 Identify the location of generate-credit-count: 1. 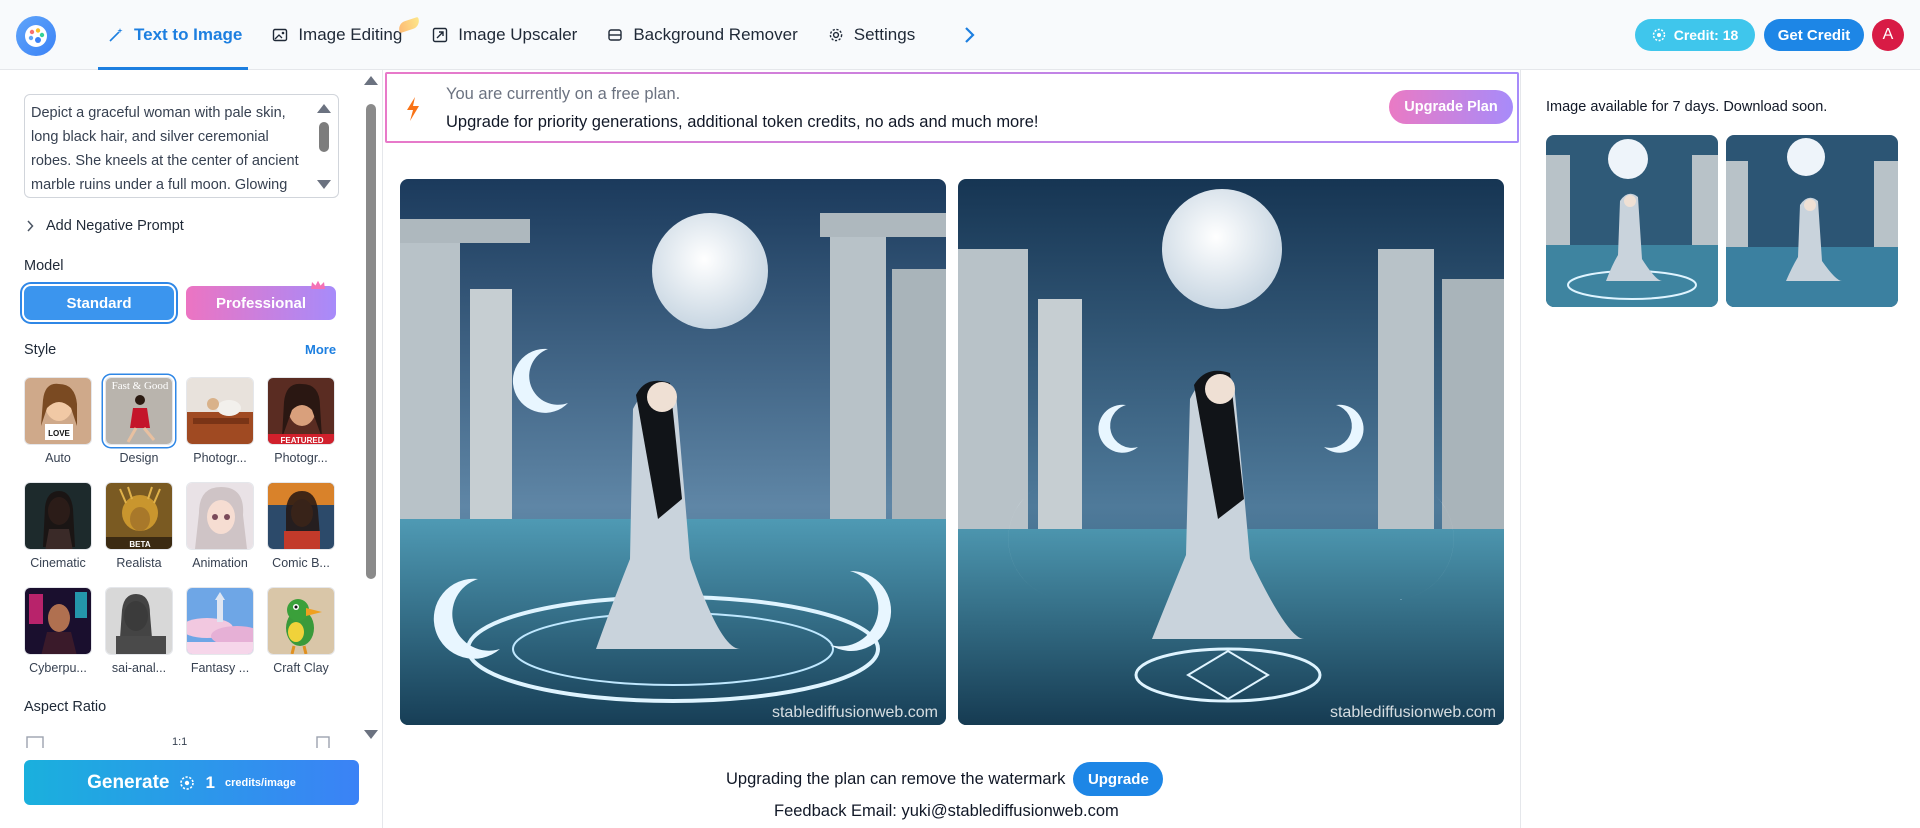
(210, 782).